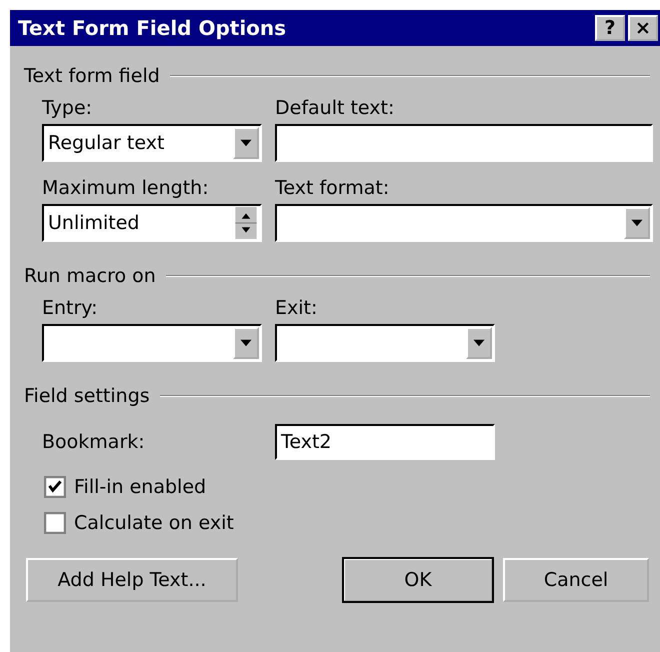  What do you see at coordinates (385, 442) in the screenshot?
I see `input-field: Text2` at bounding box center [385, 442].